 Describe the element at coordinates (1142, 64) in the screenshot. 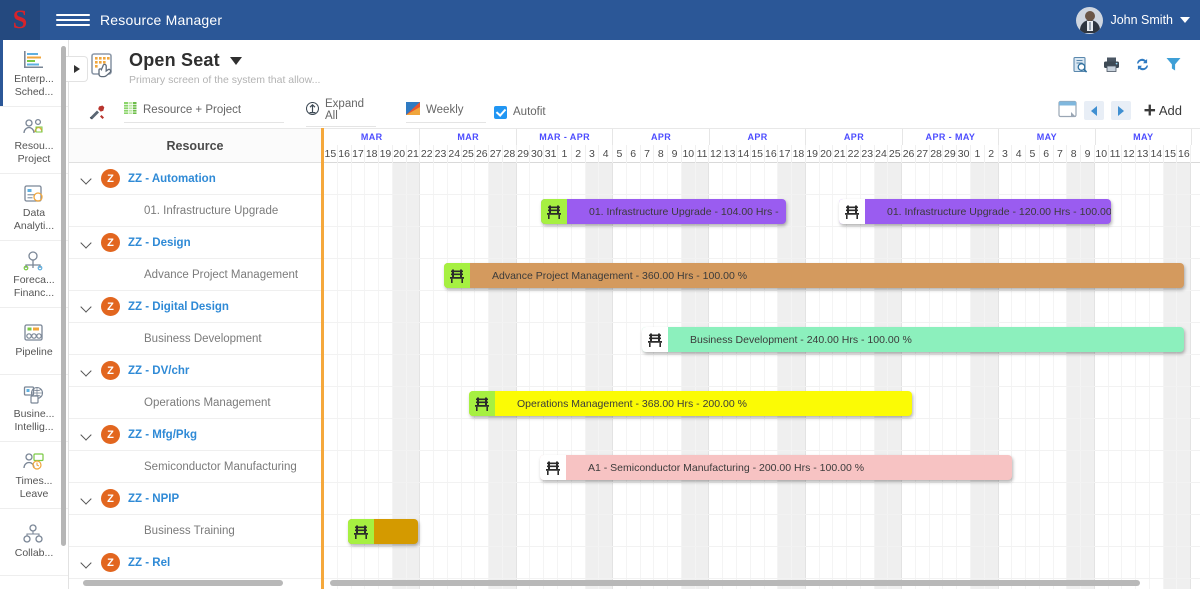

I see `refresh-icon` at that location.